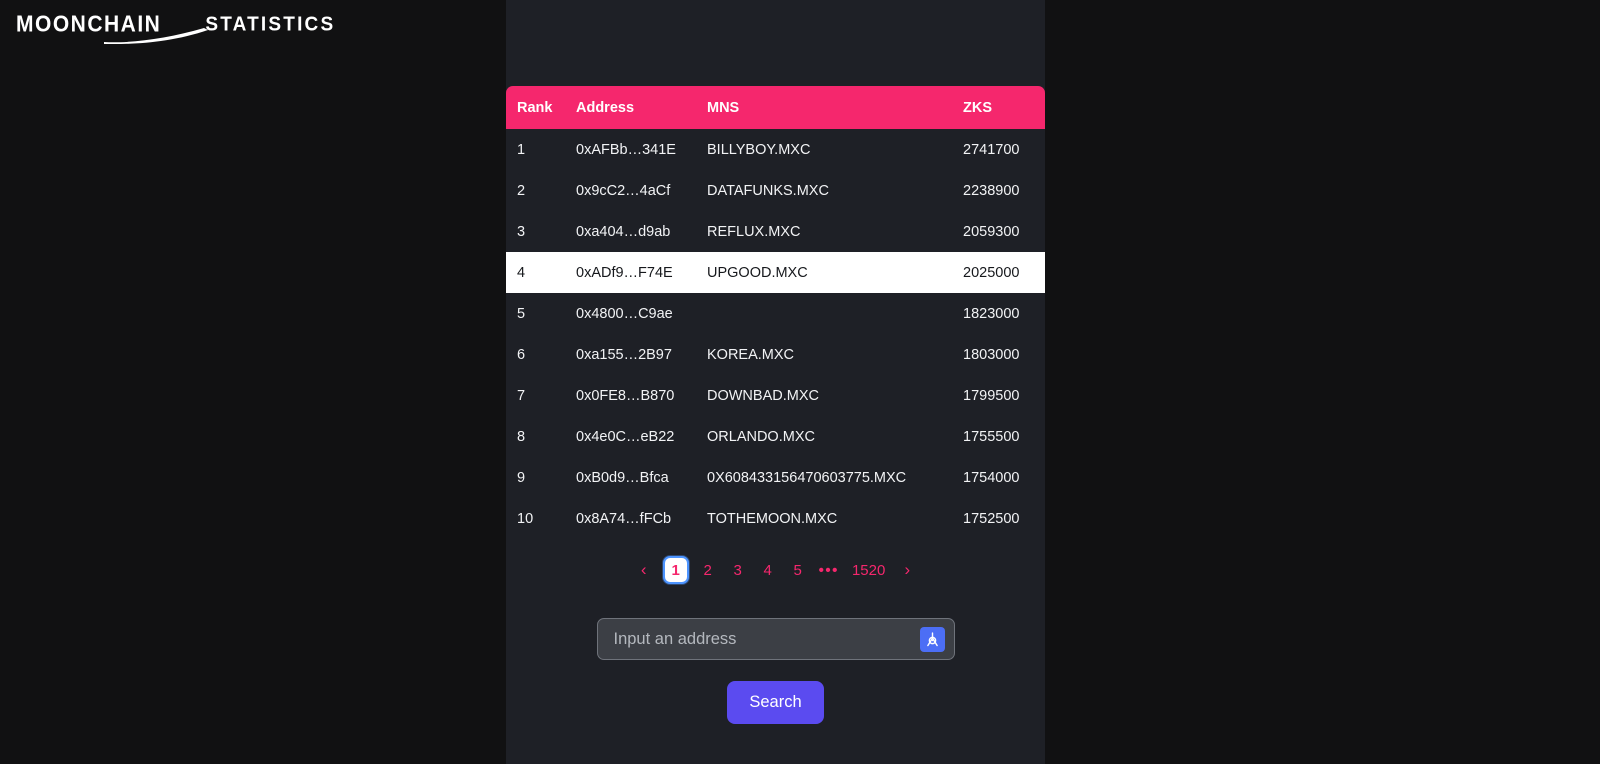 The image size is (1600, 764). Describe the element at coordinates (641, 354) in the screenshot. I see `cell-address: 0xa155…2B97` at that location.